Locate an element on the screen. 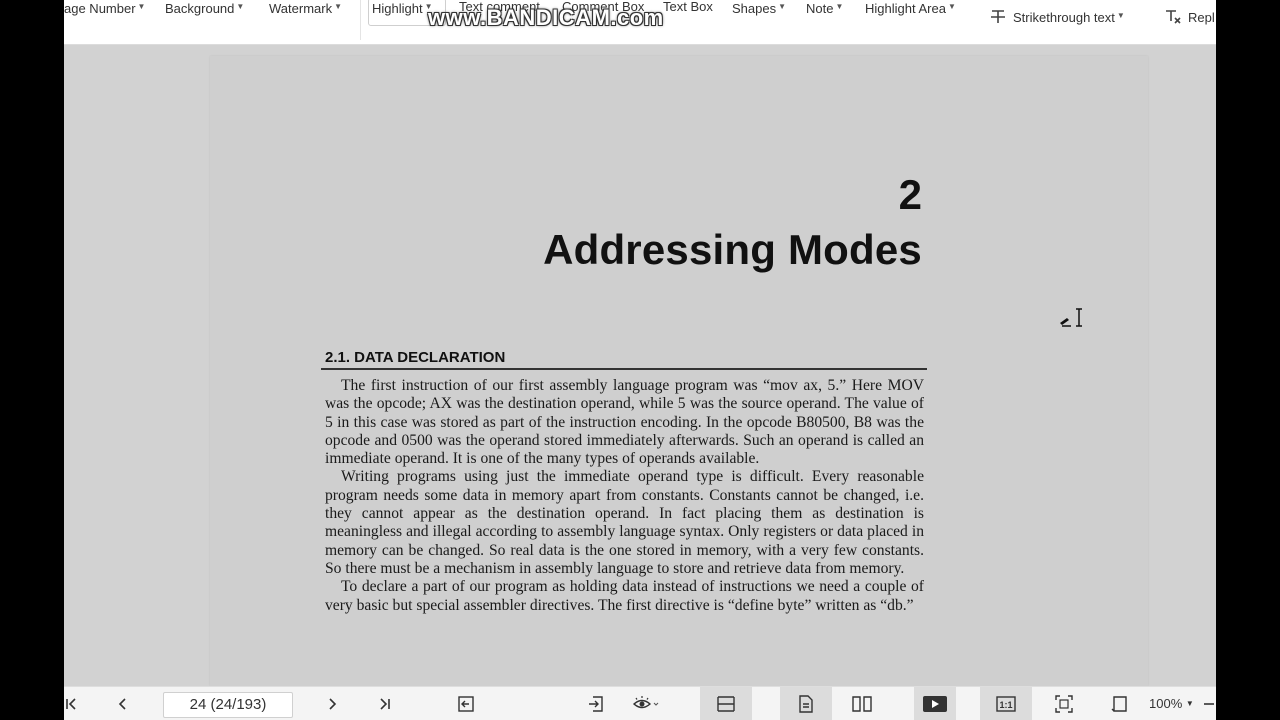 The height and width of the screenshot is (720, 1280). book-view-icon is located at coordinates (862, 704).